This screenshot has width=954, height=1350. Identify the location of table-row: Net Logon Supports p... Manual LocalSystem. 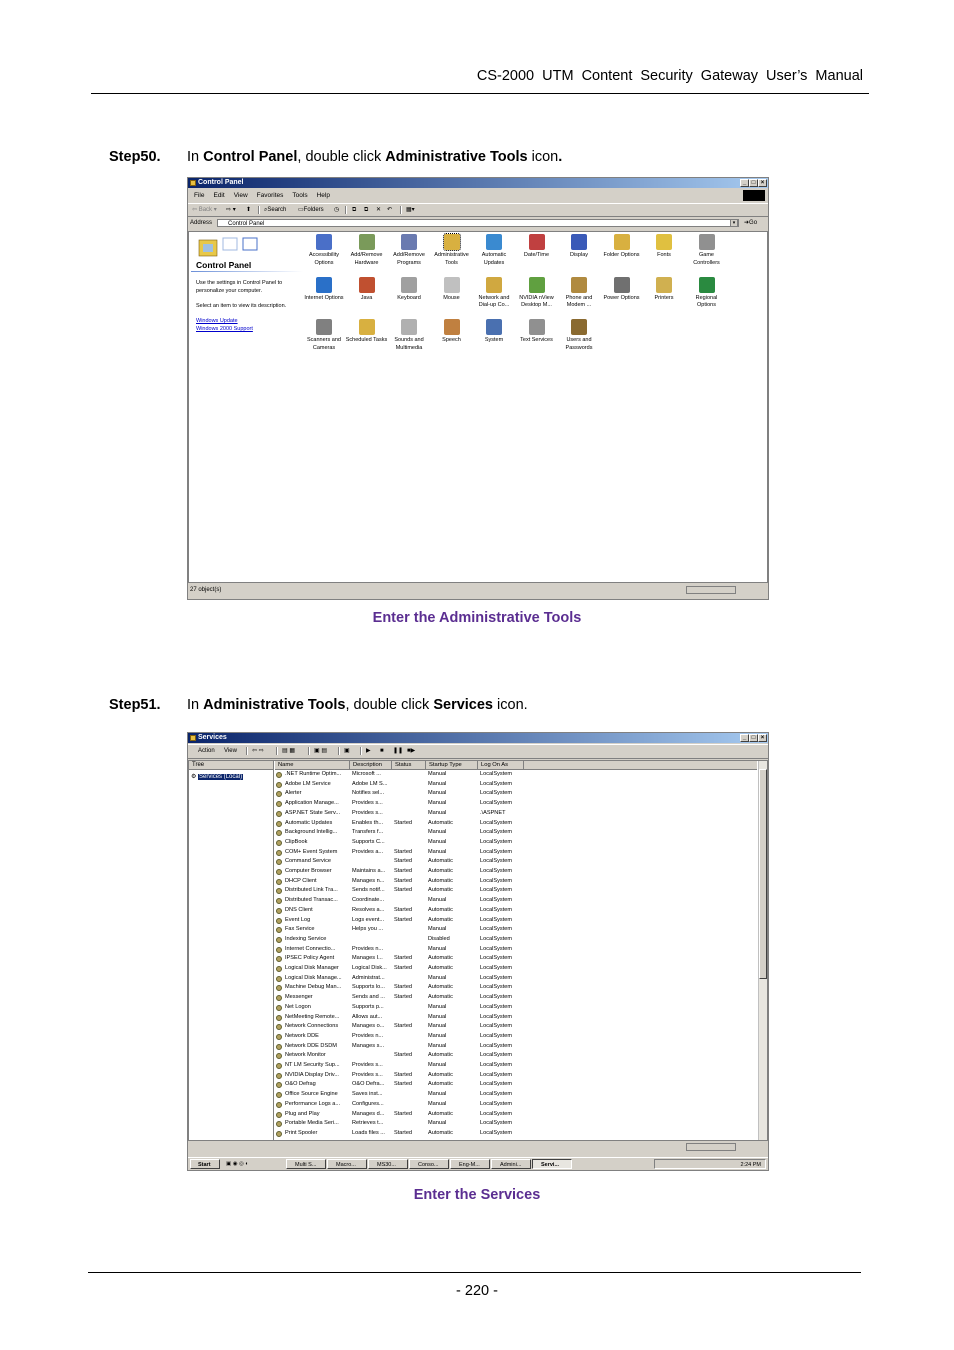
(399, 1008).